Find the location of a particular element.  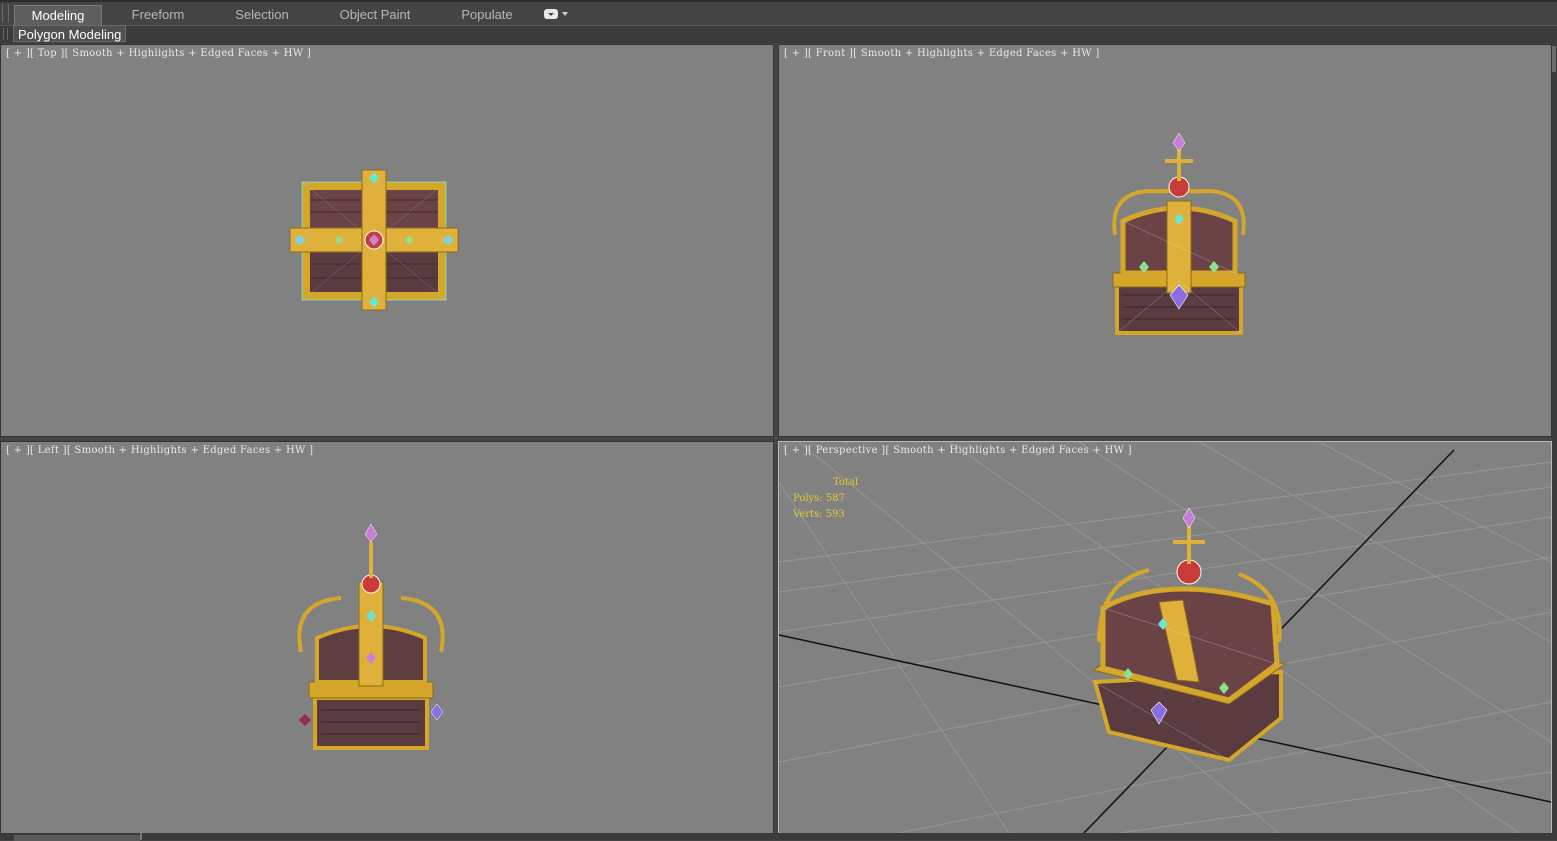

panel-grip-handle is located at coordinates (5, 34).